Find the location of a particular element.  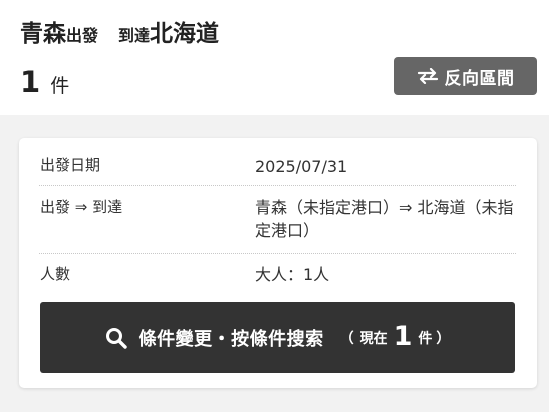

search-button-paren-open: （ is located at coordinates (346, 338).